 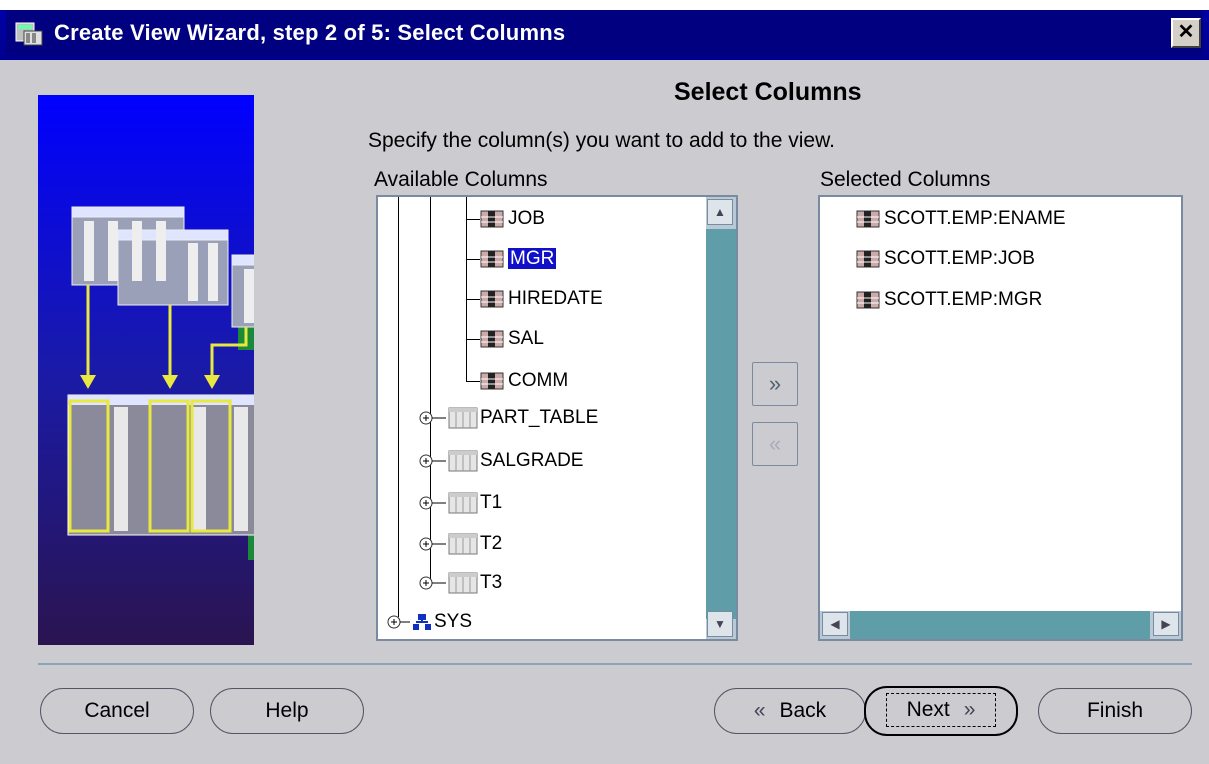 What do you see at coordinates (803, 710) in the screenshot?
I see `back-button-label: Back` at bounding box center [803, 710].